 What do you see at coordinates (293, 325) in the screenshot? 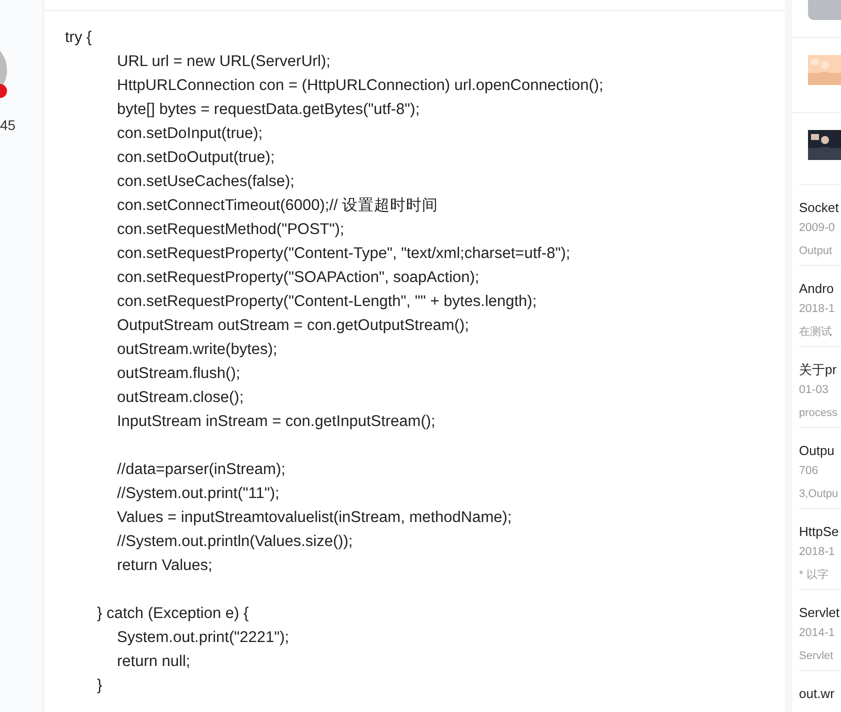
I see `code-line: OutputStream outStream = con.getOutputStream();` at bounding box center [293, 325].